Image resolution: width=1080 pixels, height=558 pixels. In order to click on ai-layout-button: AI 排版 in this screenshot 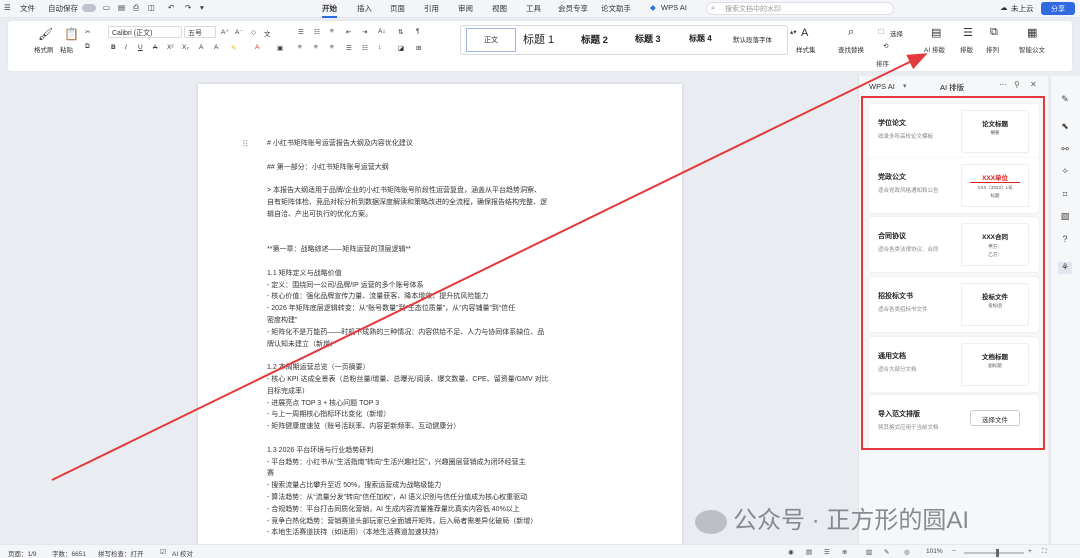, I will do `click(934, 49)`.